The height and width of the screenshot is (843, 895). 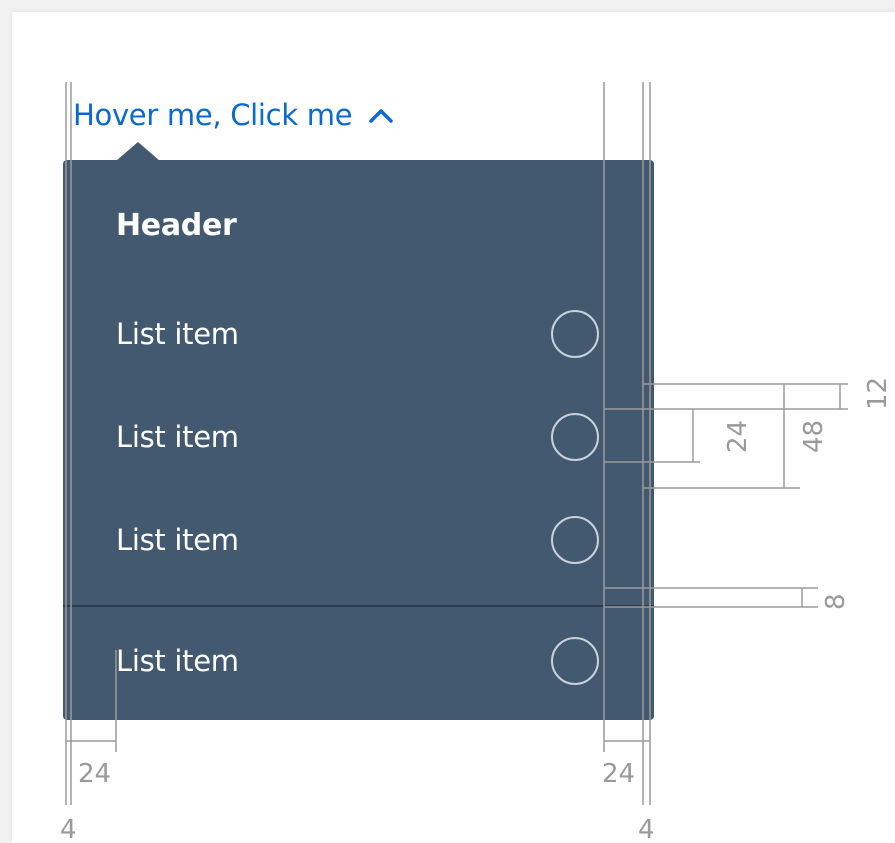 I want to click on menu-divider, so click(x=358, y=606).